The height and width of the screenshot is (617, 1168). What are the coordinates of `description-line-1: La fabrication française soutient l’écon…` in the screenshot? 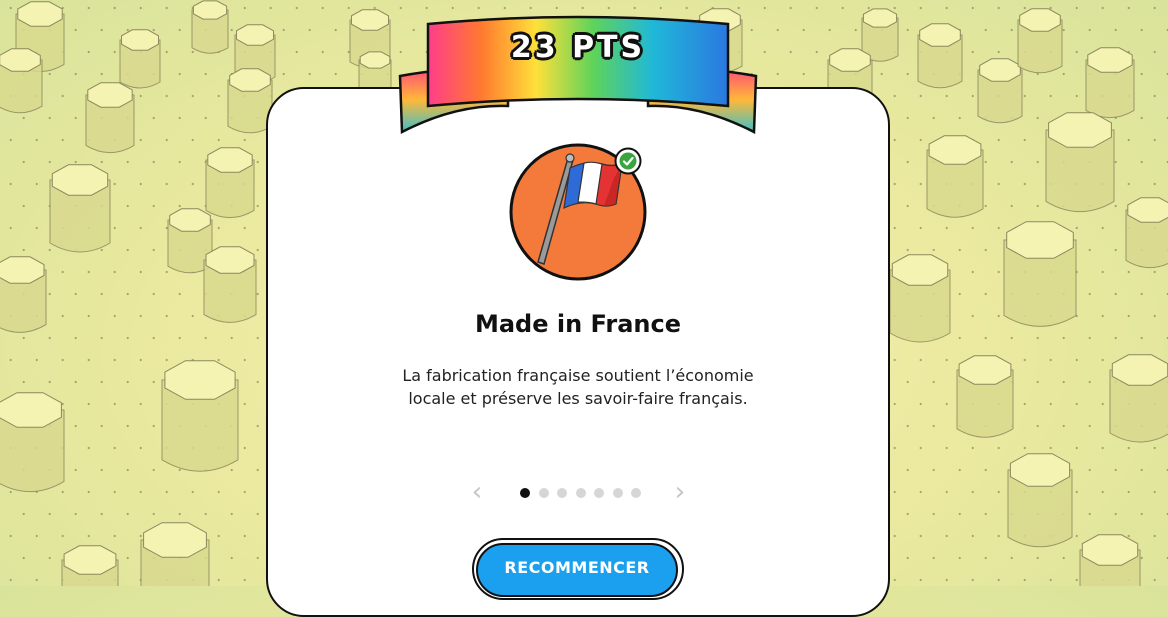 It's located at (578, 375).